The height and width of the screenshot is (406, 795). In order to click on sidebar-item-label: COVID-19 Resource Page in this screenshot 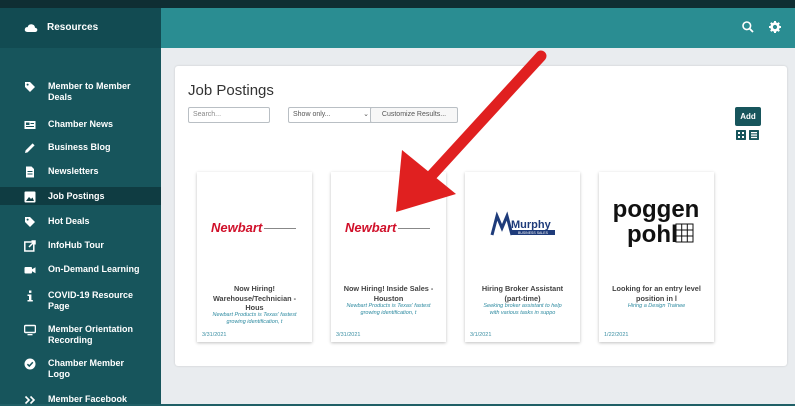, I will do `click(91, 300)`.